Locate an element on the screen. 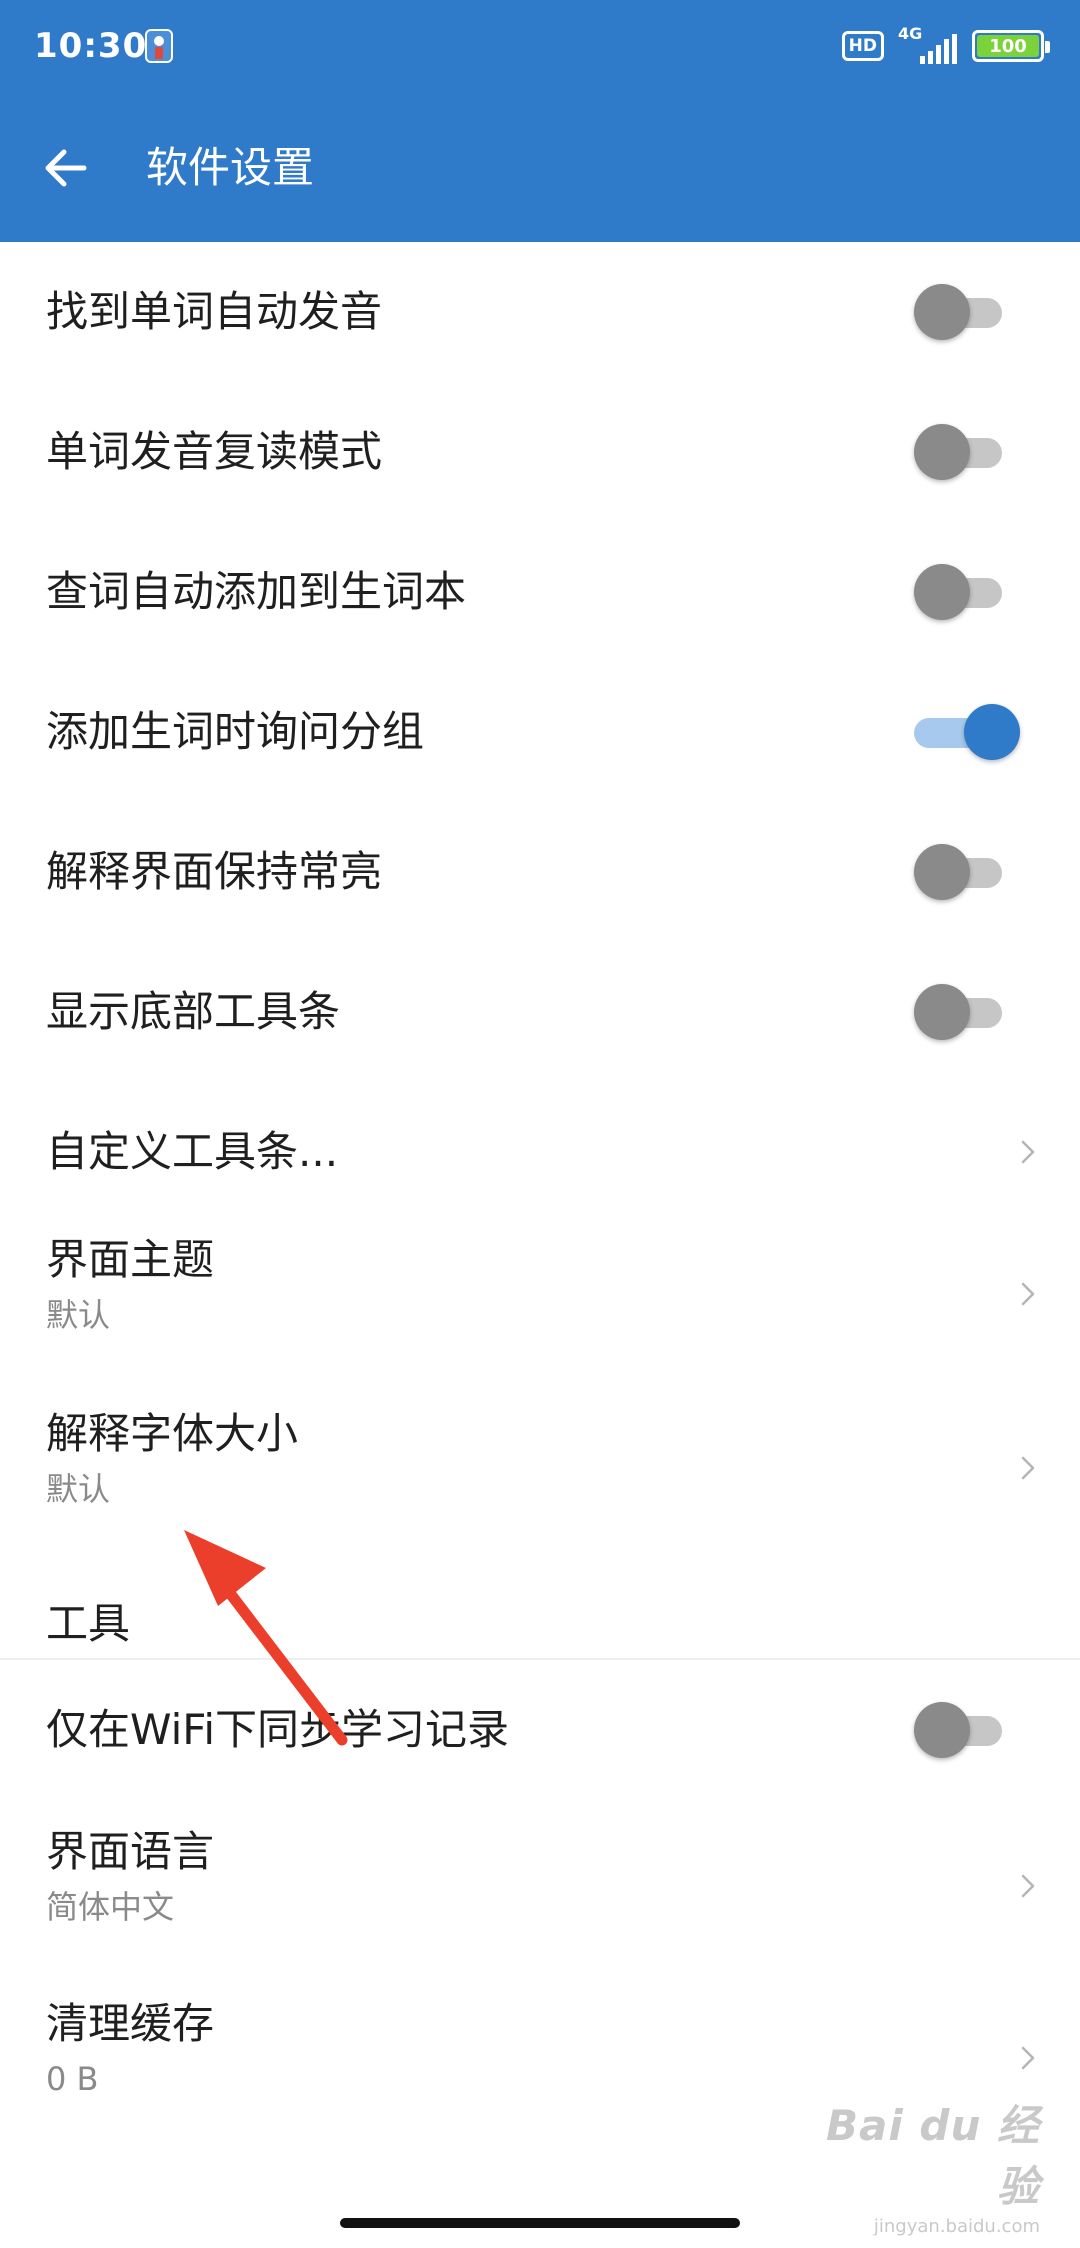 The height and width of the screenshot is (2248, 1080). app-bar: 软件设置 is located at coordinates (540, 168).